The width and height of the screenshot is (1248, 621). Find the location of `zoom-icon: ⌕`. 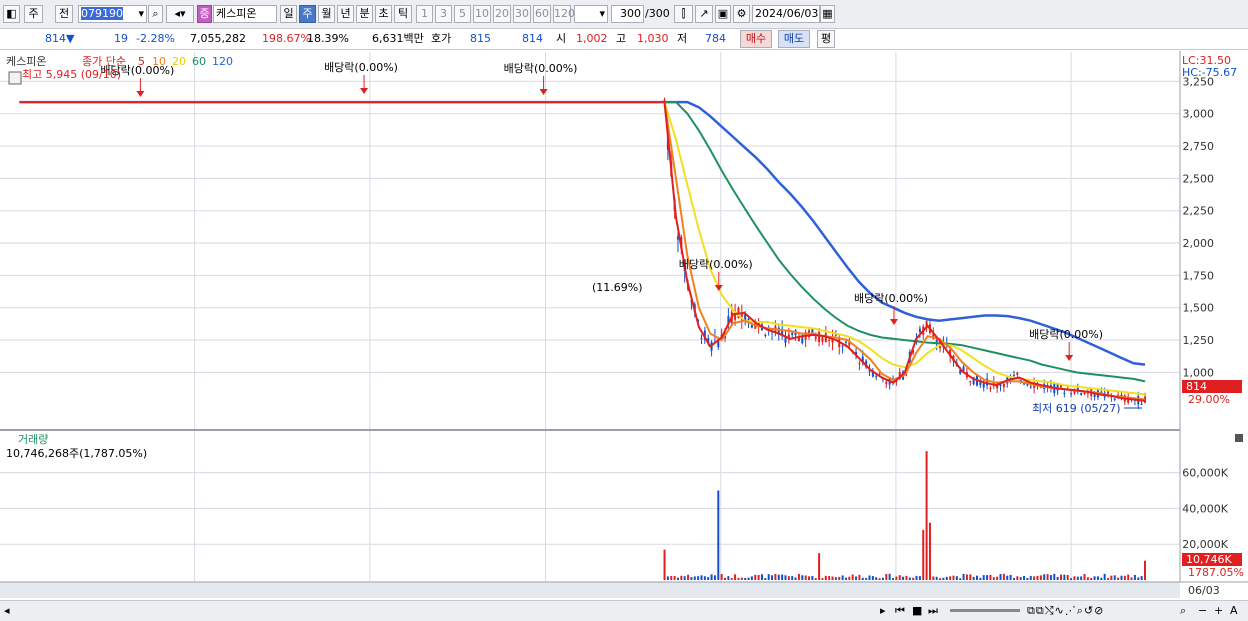

zoom-icon: ⌕ is located at coordinates (1183, 611).